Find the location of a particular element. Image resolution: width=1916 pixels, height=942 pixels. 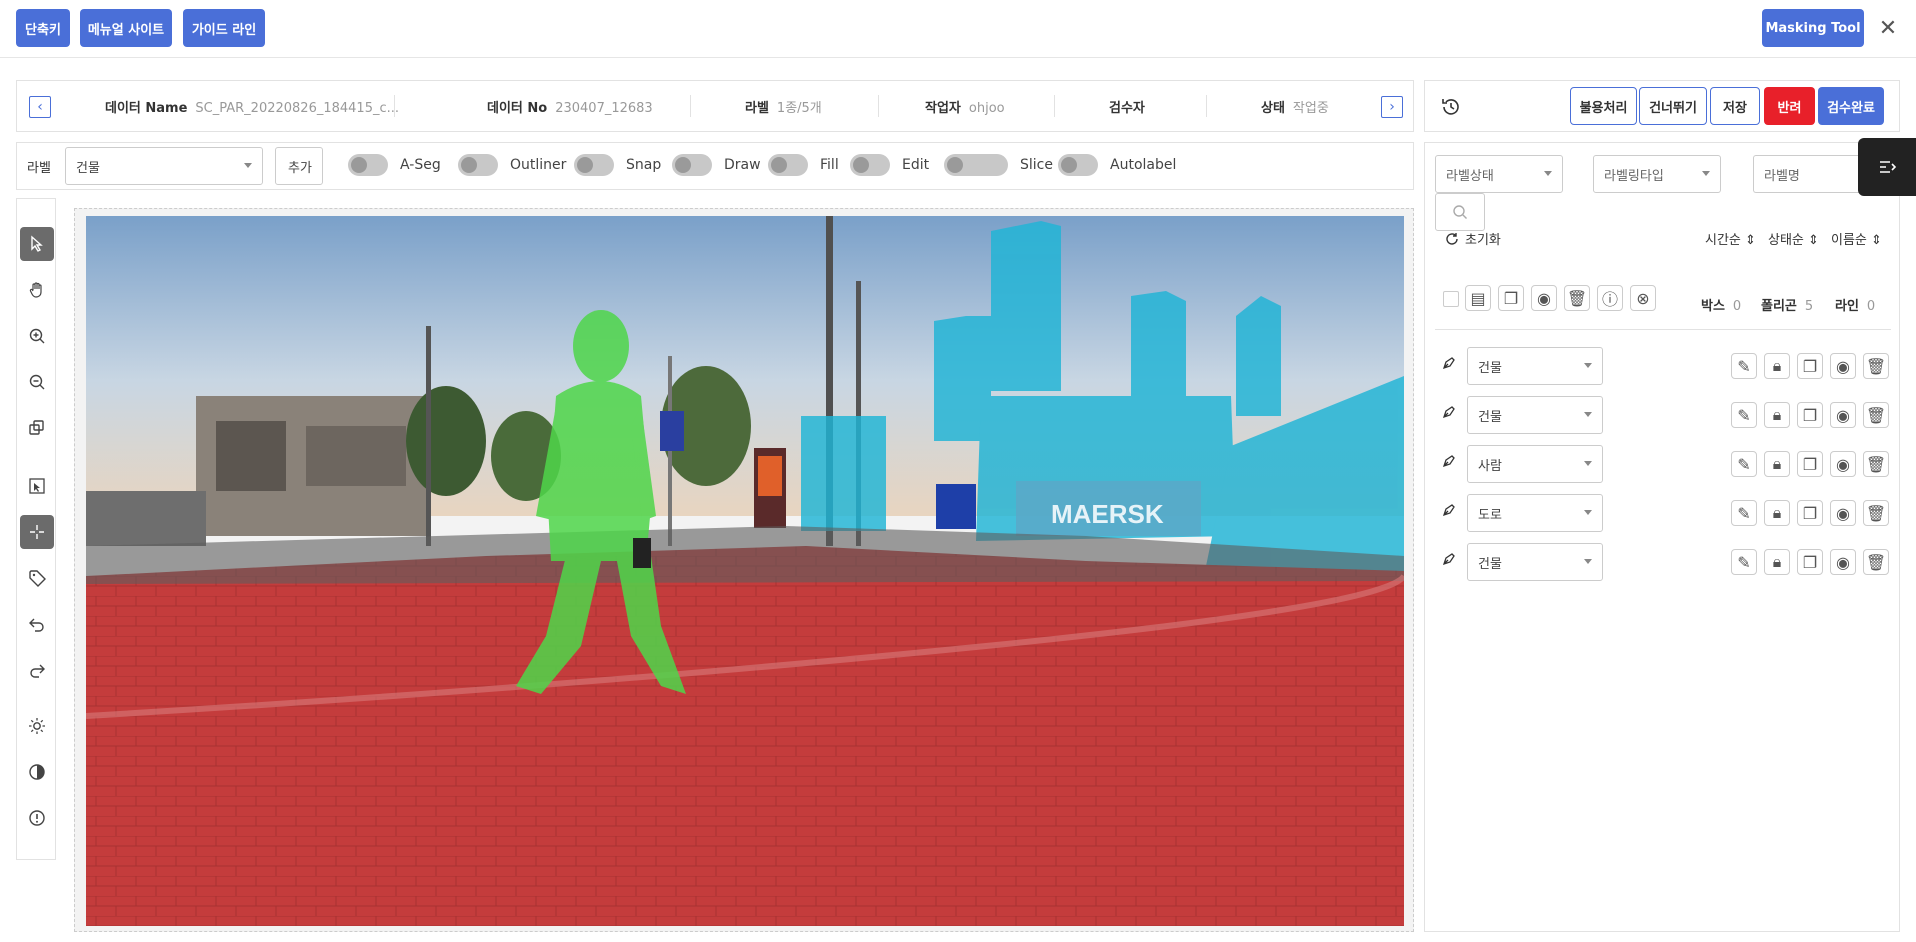

info-alert-icon is located at coordinates (37, 818).